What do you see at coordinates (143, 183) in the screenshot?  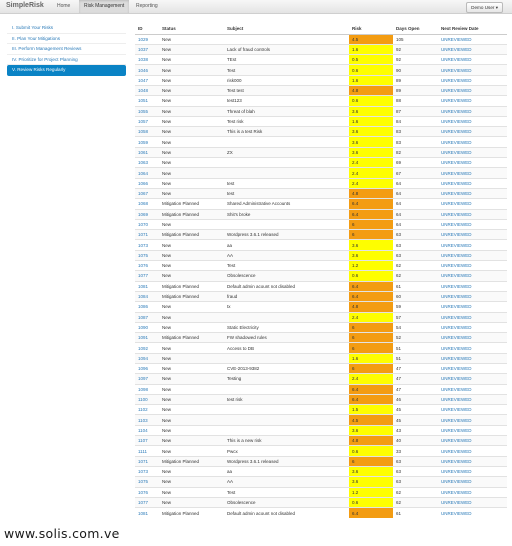 I see `risk-id-link: 1066` at bounding box center [143, 183].